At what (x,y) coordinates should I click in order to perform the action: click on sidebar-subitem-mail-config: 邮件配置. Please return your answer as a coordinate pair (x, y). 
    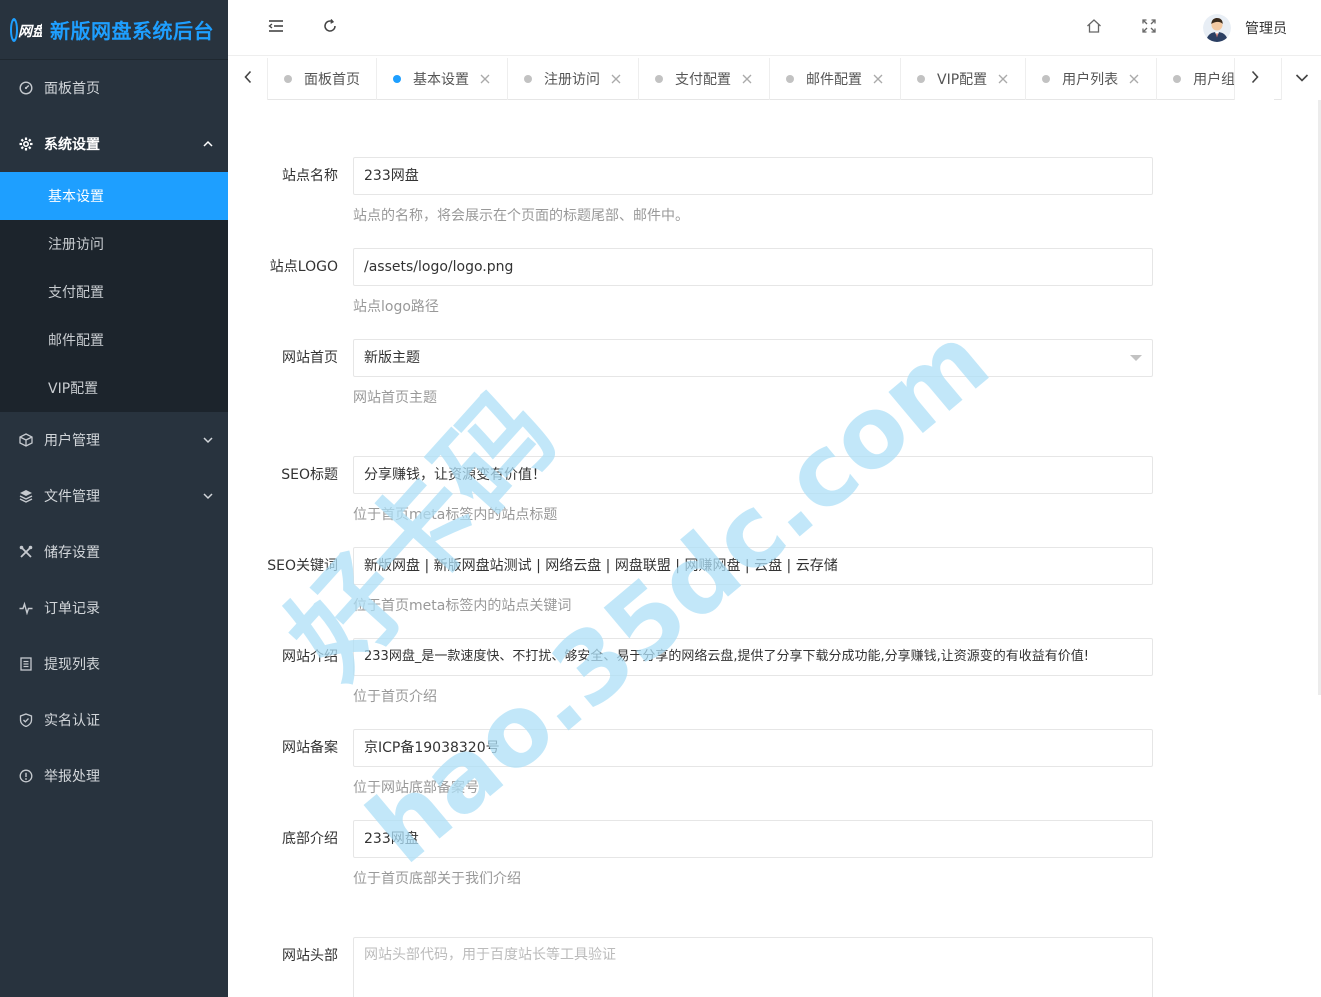
    Looking at the image, I should click on (114, 340).